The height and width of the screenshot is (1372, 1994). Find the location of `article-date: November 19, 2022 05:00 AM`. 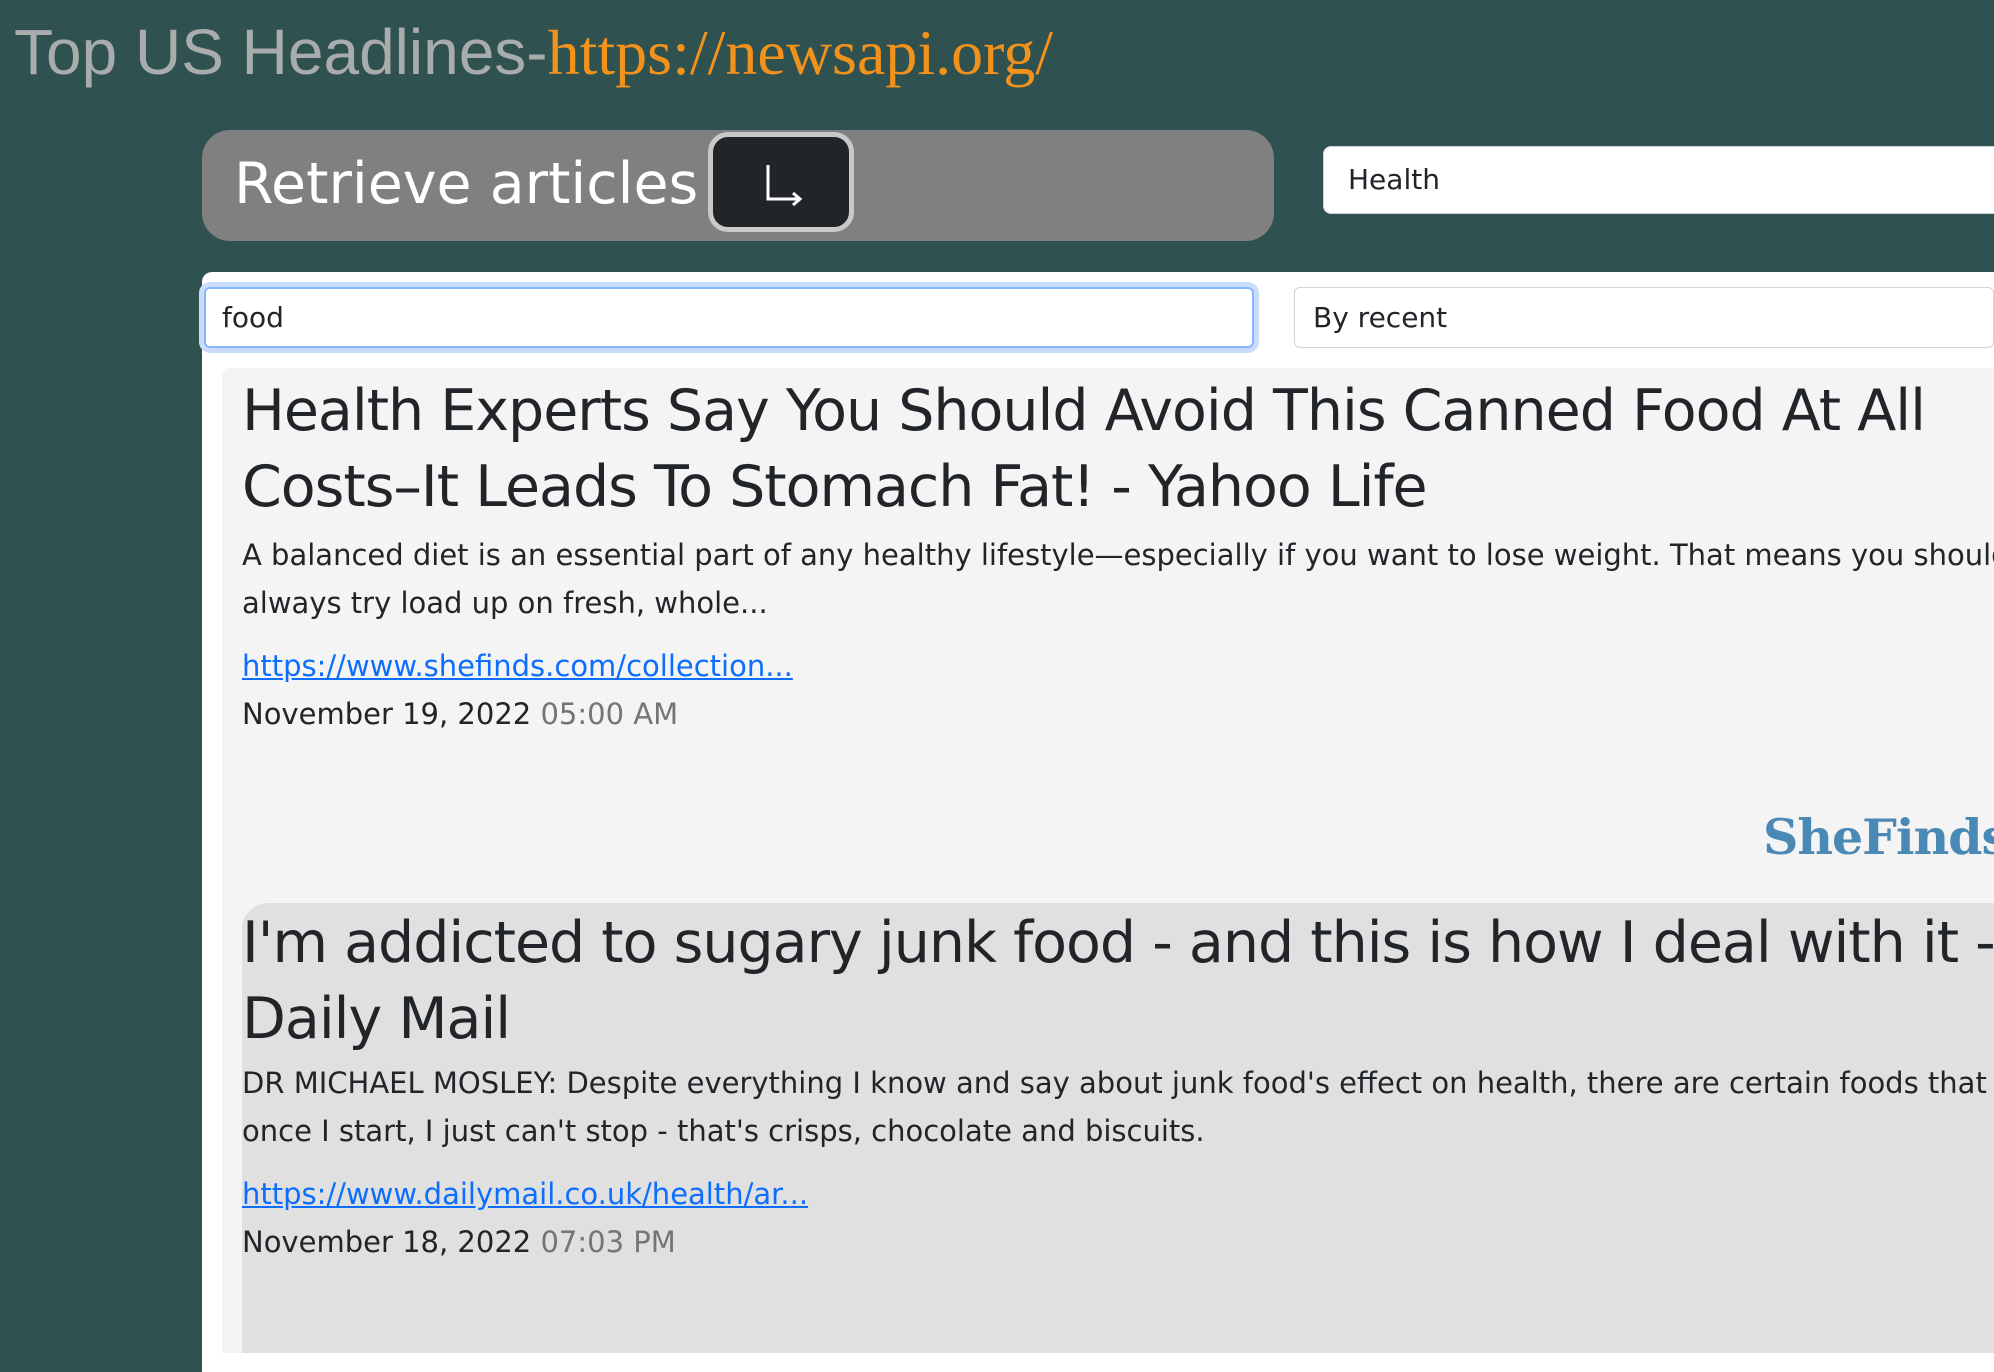

article-date: November 19, 2022 05:00 AM is located at coordinates (1118, 714).